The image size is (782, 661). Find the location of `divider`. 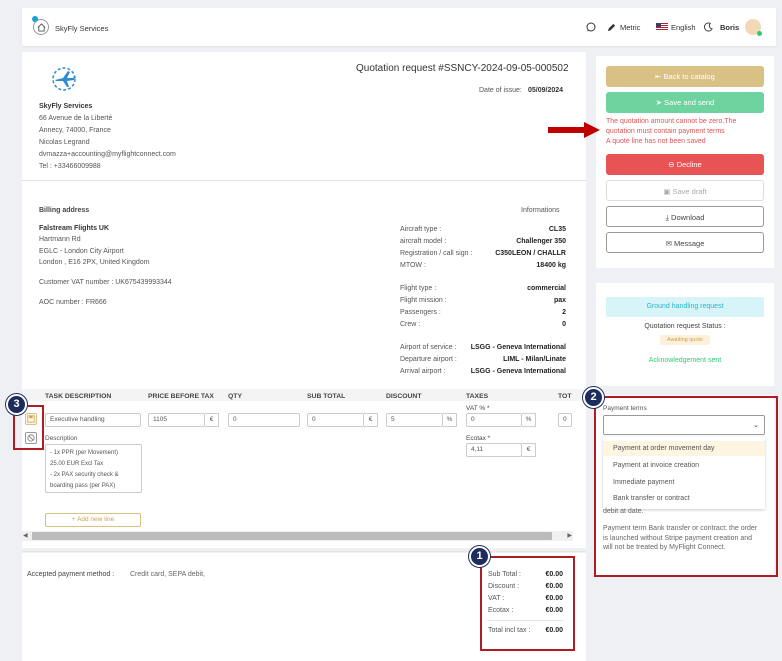

divider is located at coordinates (304, 180).